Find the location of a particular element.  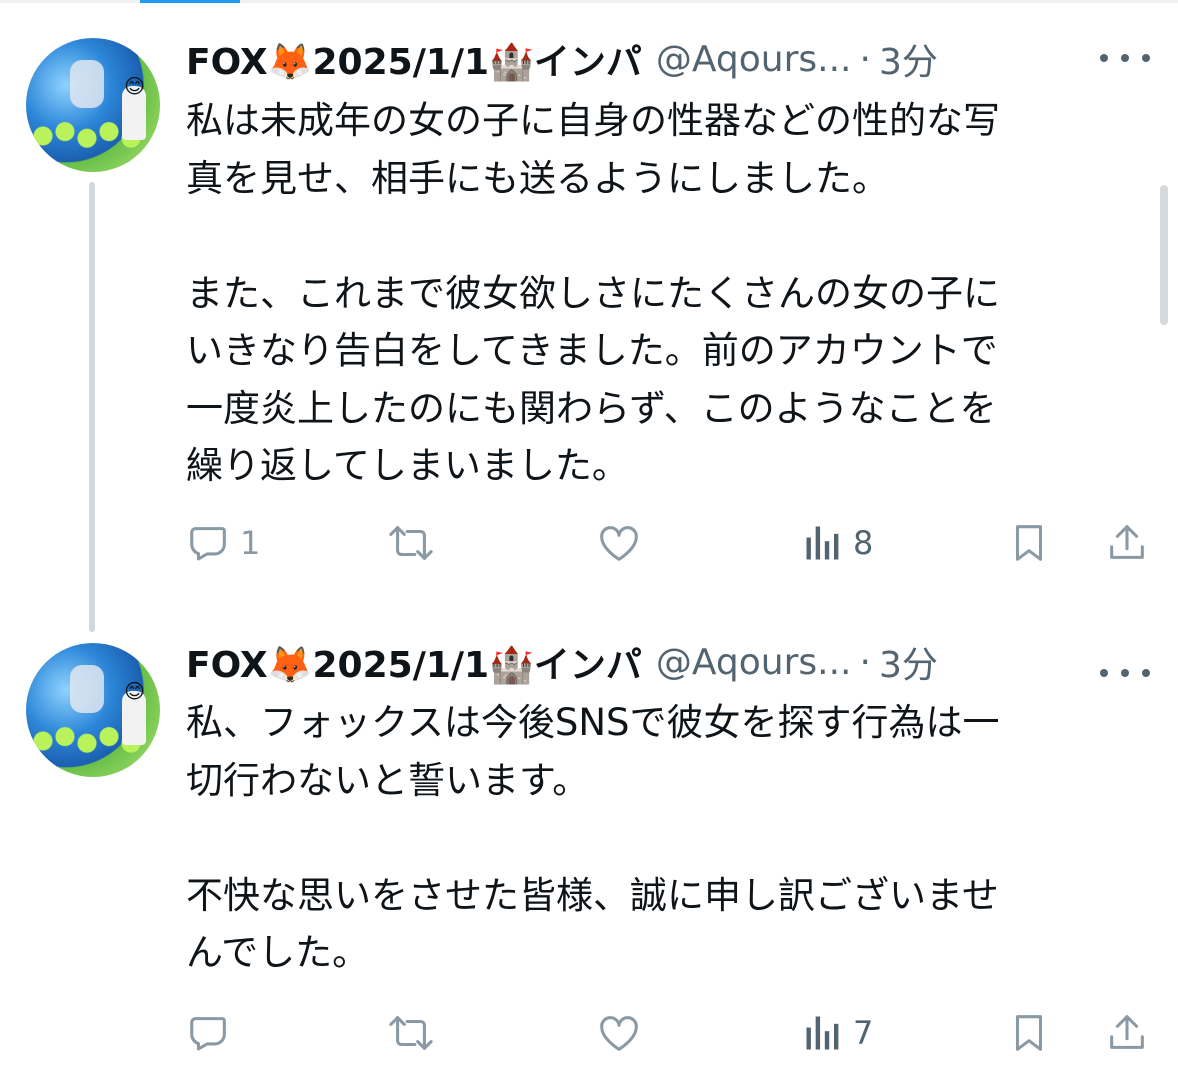

reply-button: 1 is located at coordinates (223, 543).